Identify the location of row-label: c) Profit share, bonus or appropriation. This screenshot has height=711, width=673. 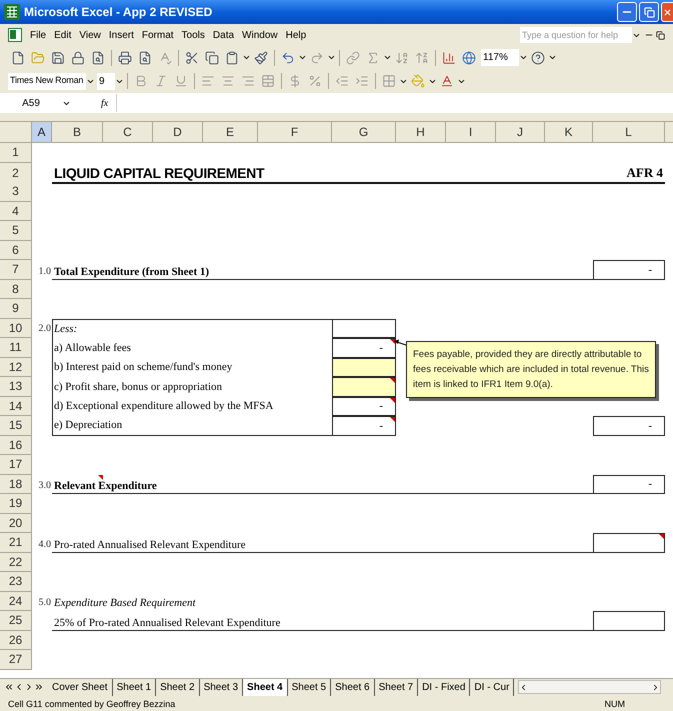
(137, 387).